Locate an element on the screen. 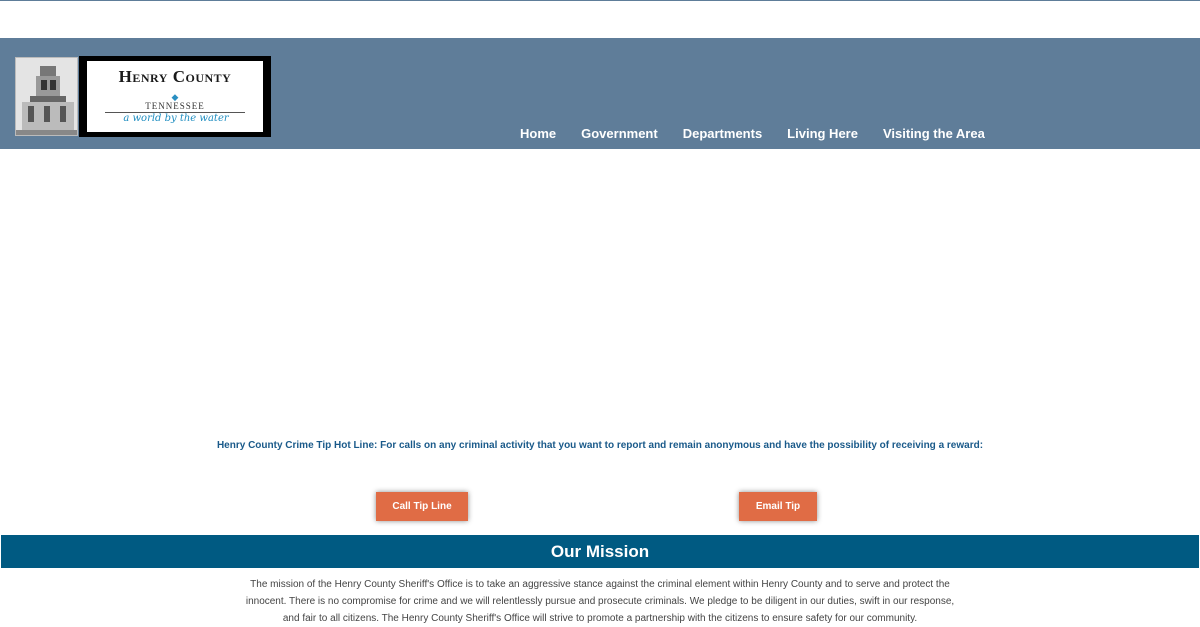 The width and height of the screenshot is (1200, 627). call-tip-line-button: Call Tip Line is located at coordinates (422, 506).